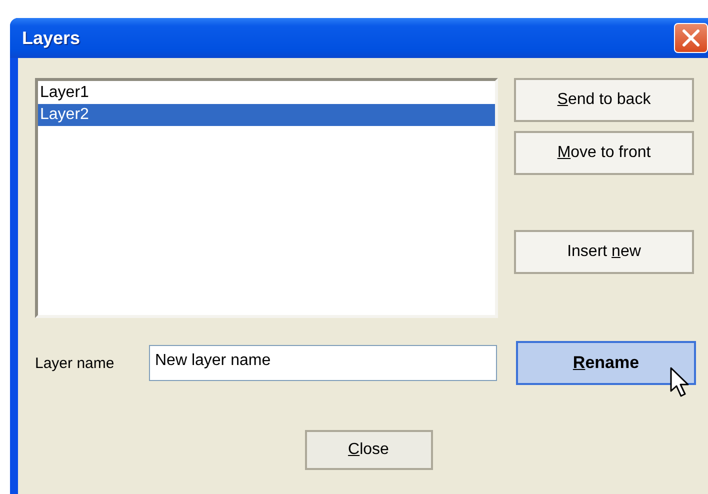 This screenshot has height=494, width=708. What do you see at coordinates (604, 153) in the screenshot?
I see `action-button: Move to front` at bounding box center [604, 153].